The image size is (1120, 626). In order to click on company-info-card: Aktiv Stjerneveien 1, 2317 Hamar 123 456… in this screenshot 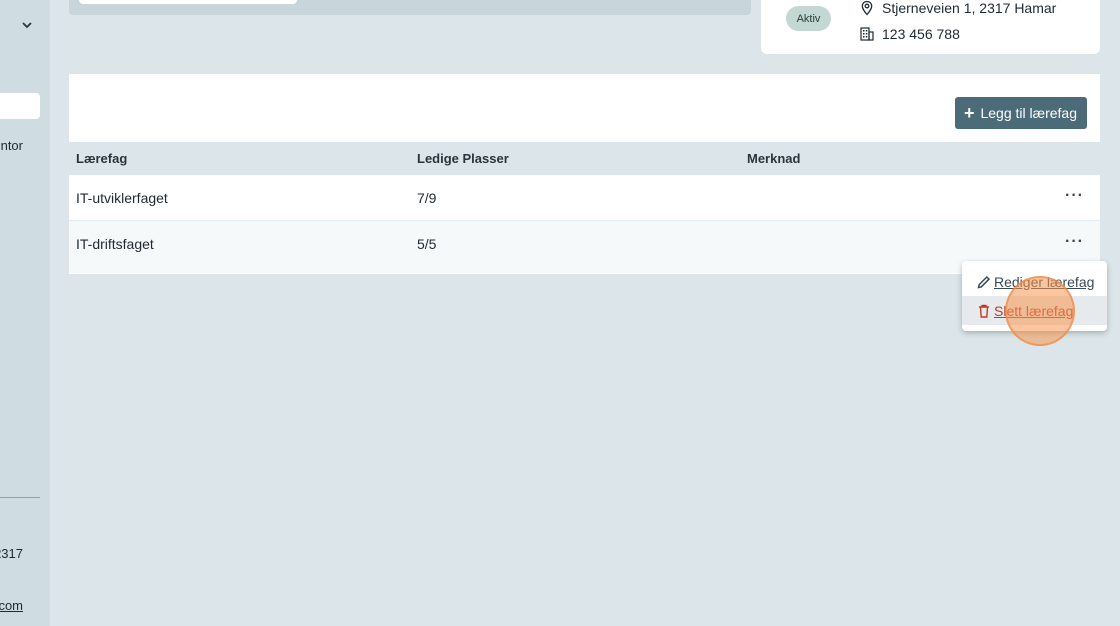, I will do `click(930, 27)`.